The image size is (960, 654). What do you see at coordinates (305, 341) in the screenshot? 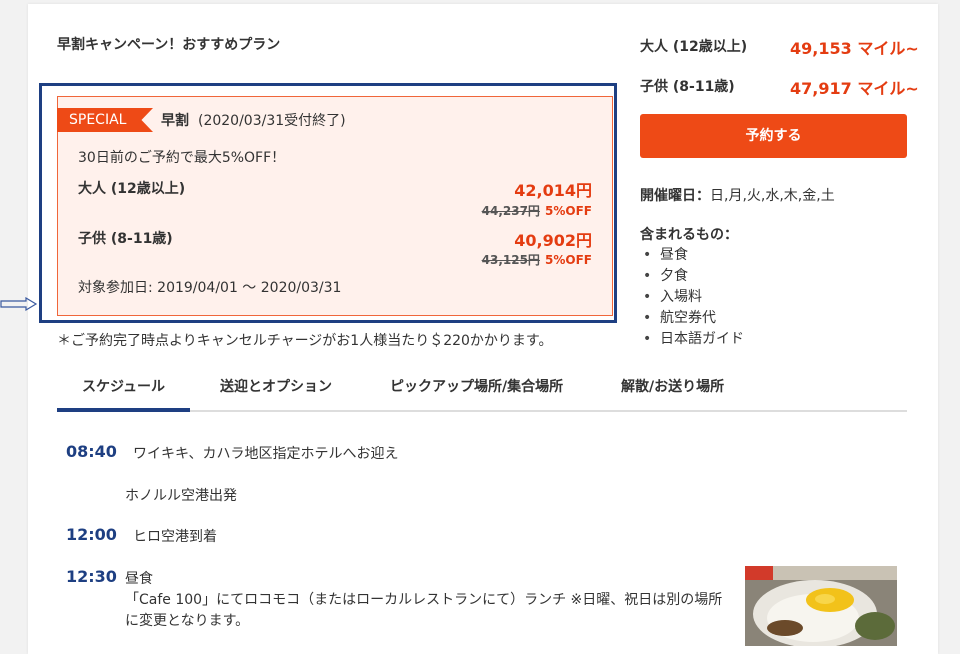
I see `cancel-note: ＊ご予約完了時点よりキャンセルチャージがお1人様当たり＄220かかります。` at bounding box center [305, 341].